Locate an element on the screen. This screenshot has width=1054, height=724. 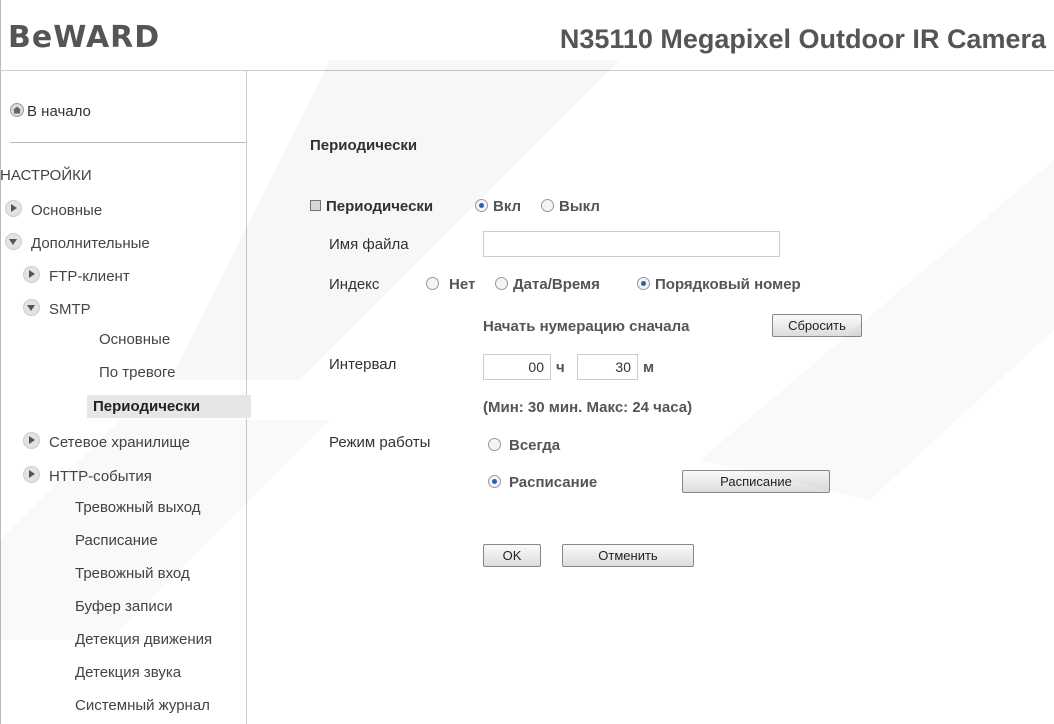
brand-logo: BeWARD is located at coordinates (84, 37).